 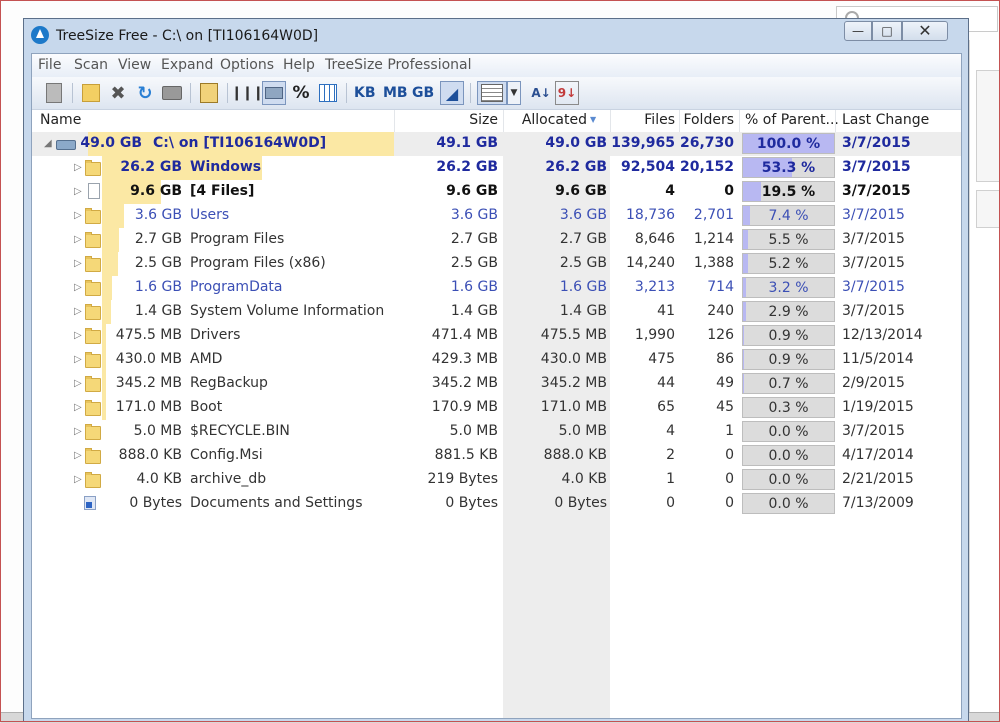 I want to click on folders-value: 240, so click(x=720, y=311).